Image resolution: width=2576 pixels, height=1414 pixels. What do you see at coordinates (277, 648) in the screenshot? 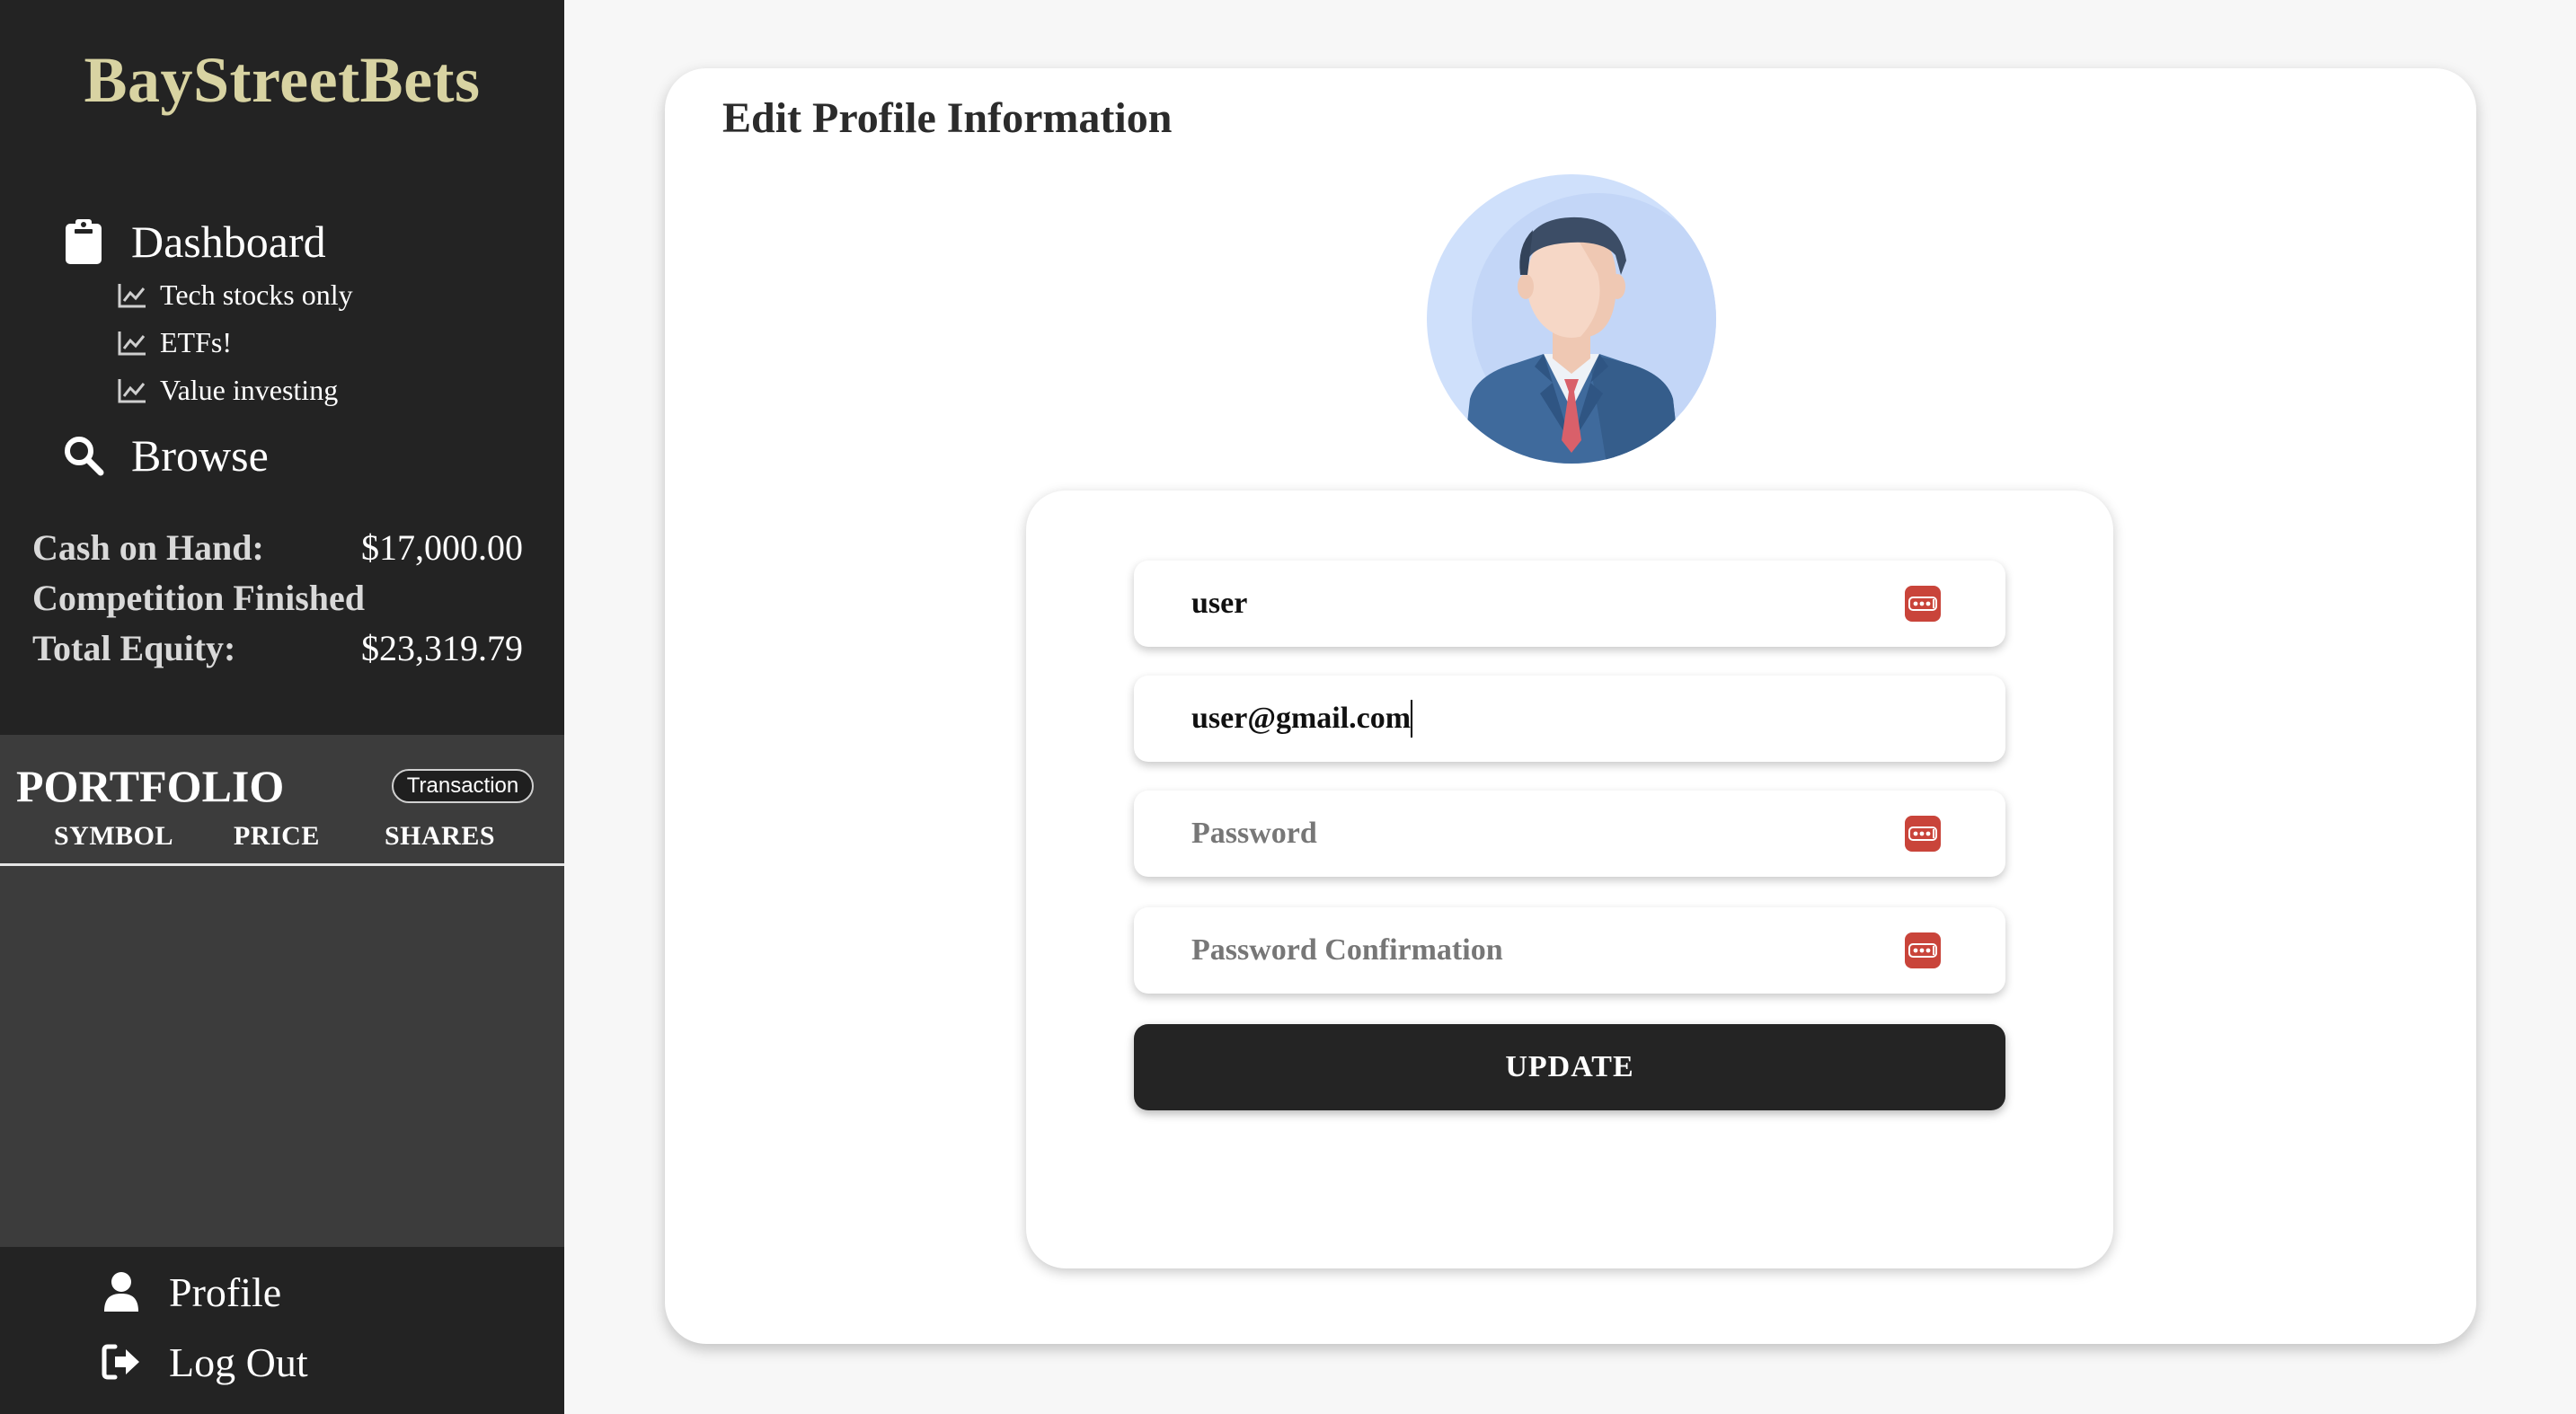
I see `total-equity-row: Total Equity: $23,319.79` at bounding box center [277, 648].